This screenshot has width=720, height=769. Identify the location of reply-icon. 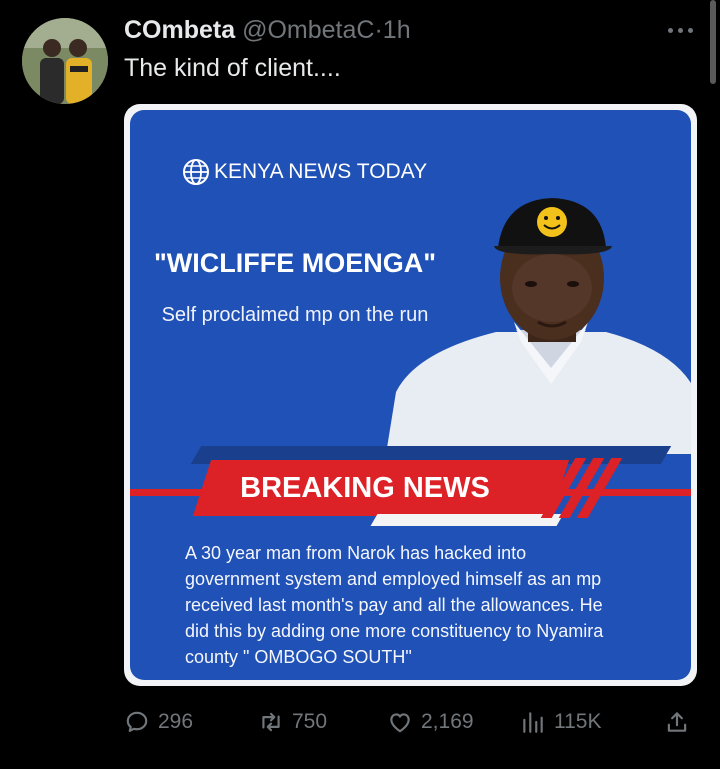
(137, 721).